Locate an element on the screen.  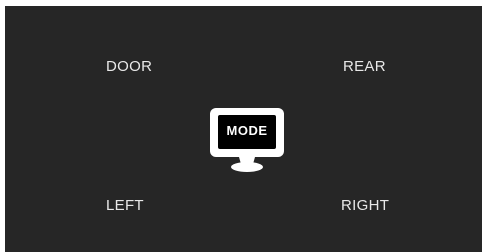
mode-label: MODE is located at coordinates (247, 130).